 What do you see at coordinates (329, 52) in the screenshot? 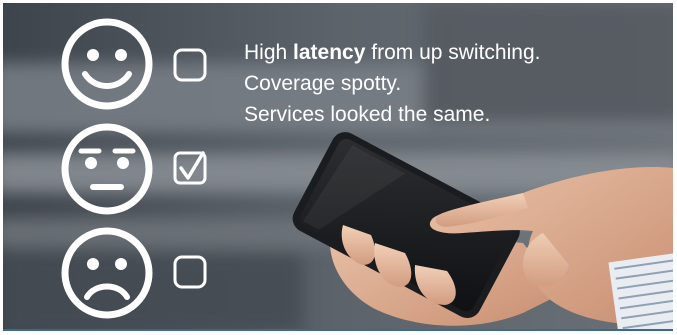
I see `feedback-emphasis: latency` at bounding box center [329, 52].